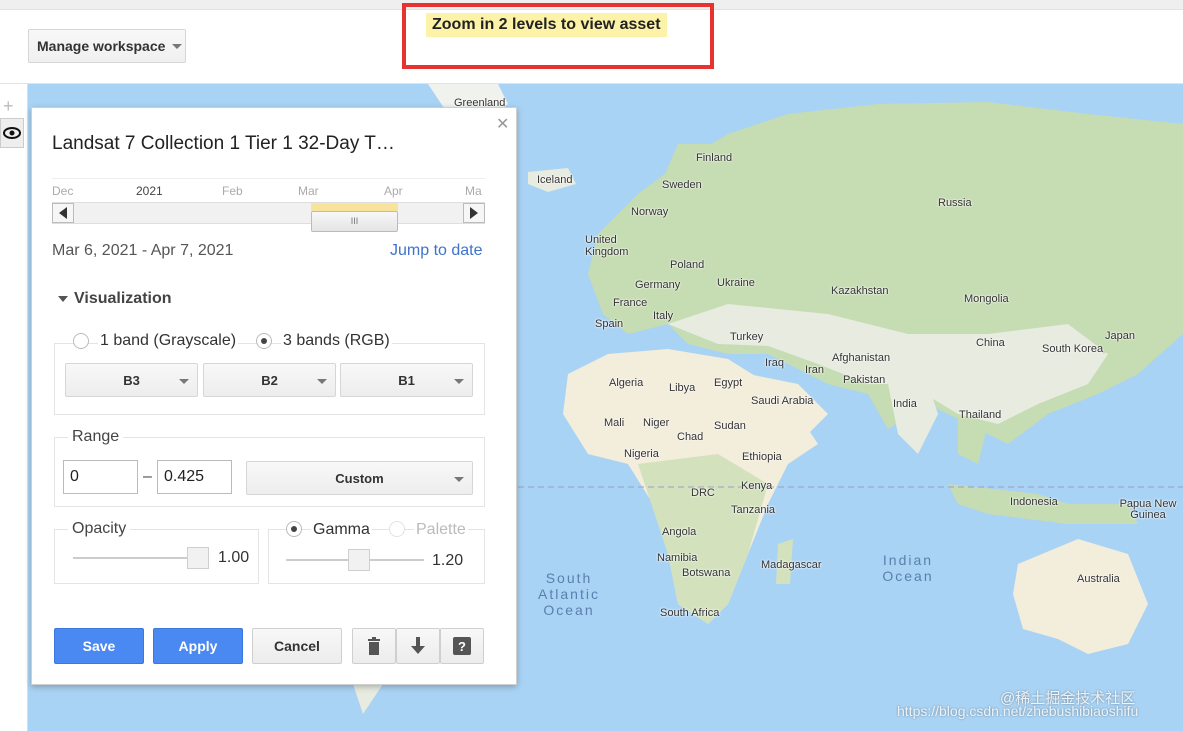 This screenshot has height=731, width=1183. Describe the element at coordinates (955, 203) in the screenshot. I see `map-label: Russia` at that location.